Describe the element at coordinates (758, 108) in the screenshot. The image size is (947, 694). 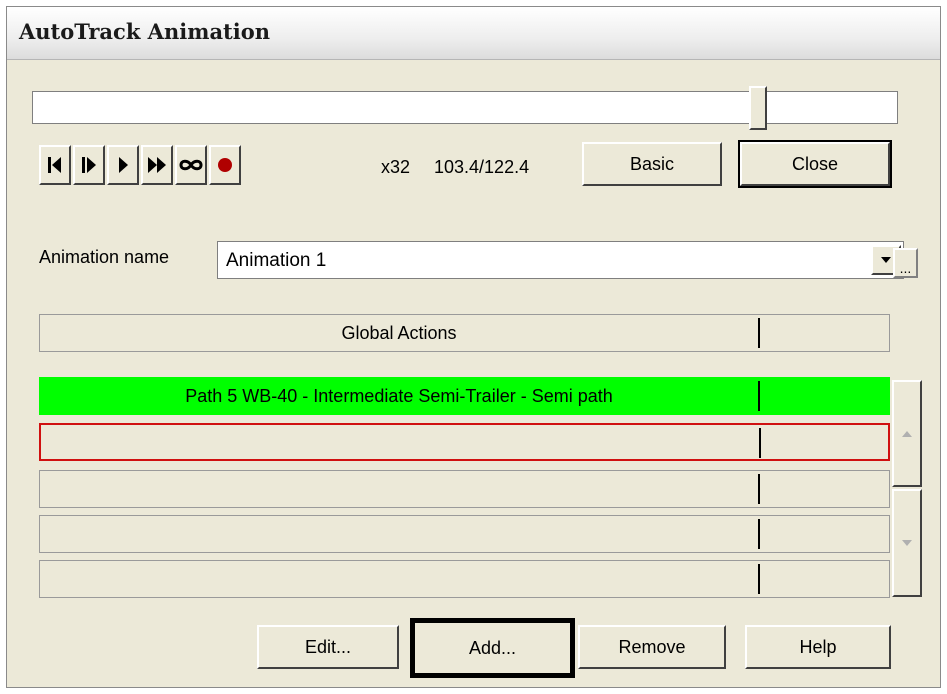
I see `timeline-slider-thumb` at that location.